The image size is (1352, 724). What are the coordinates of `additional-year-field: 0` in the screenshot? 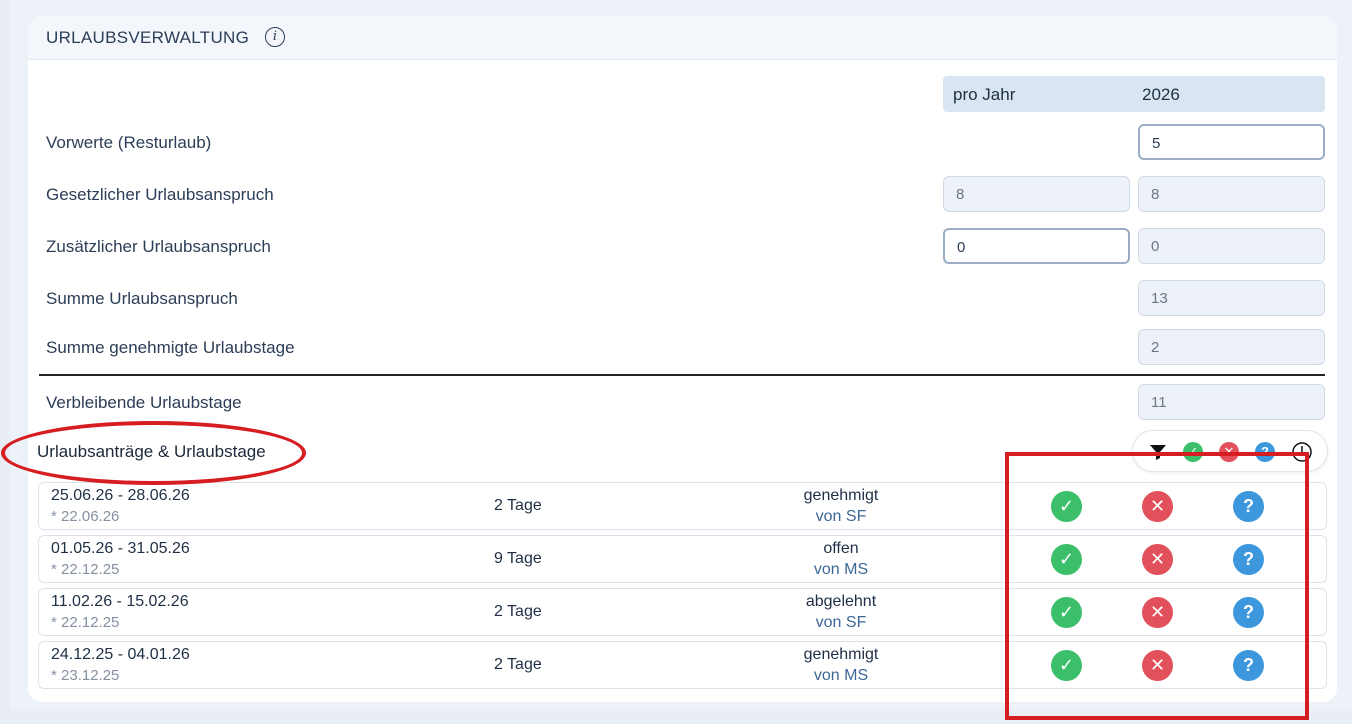 It's located at (1231, 246).